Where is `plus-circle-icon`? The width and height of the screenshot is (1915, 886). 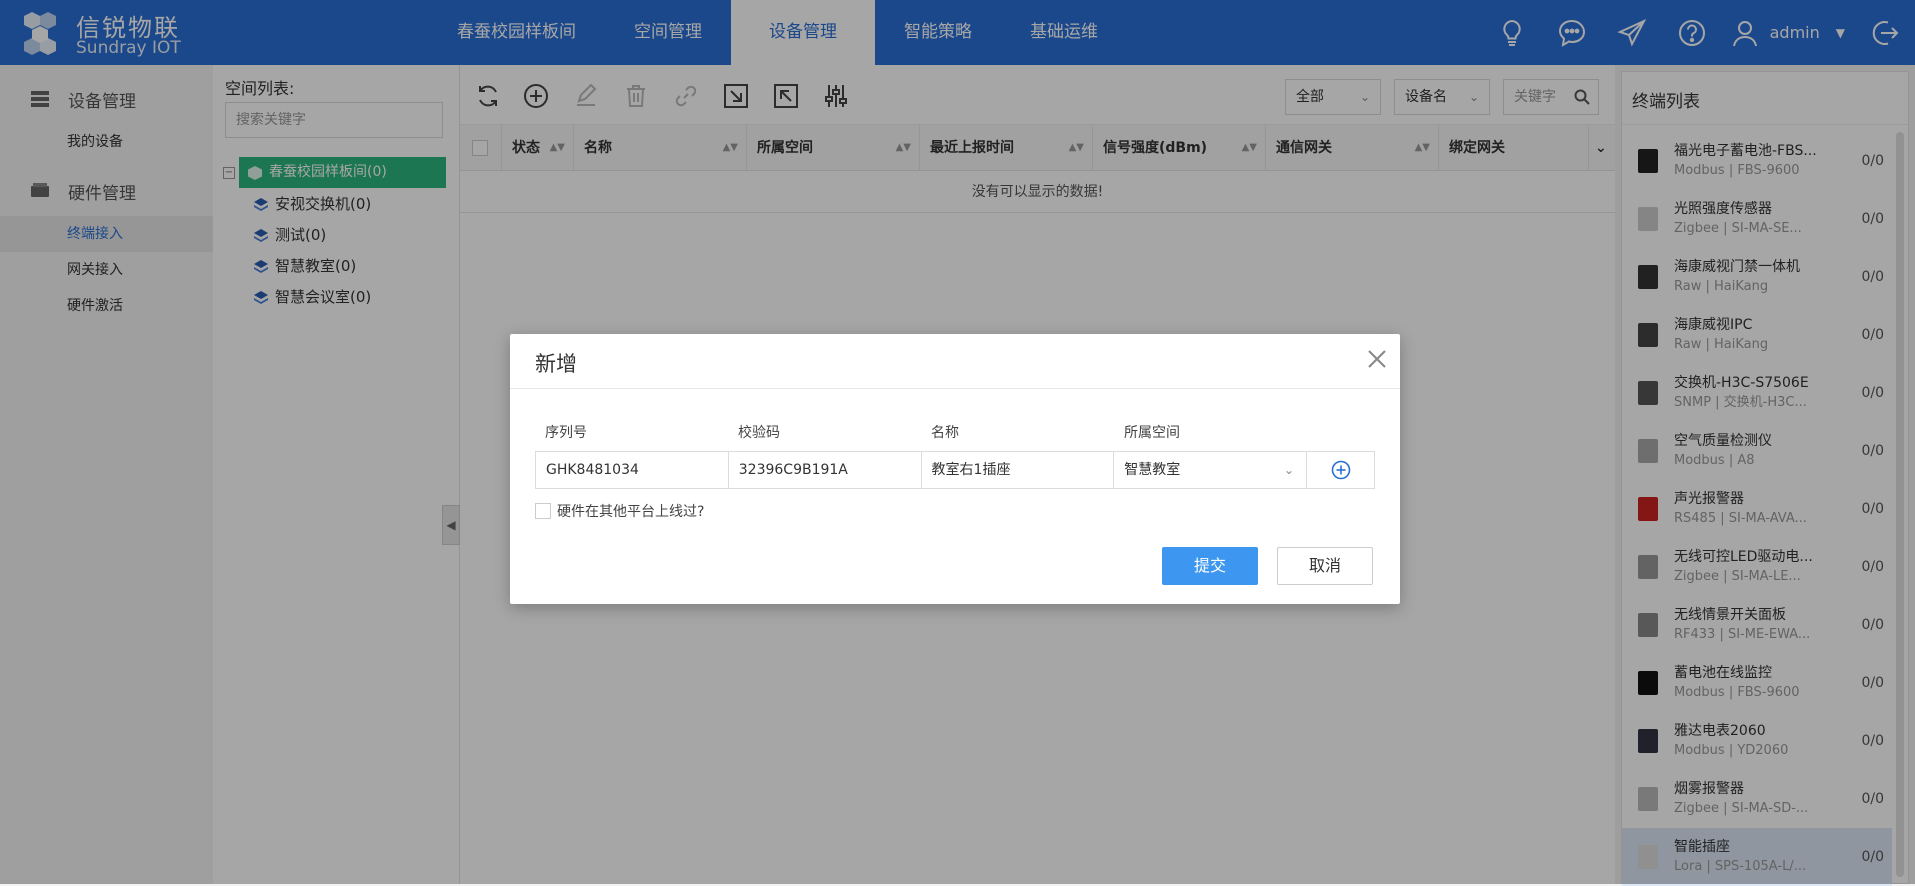 plus-circle-icon is located at coordinates (1340, 470).